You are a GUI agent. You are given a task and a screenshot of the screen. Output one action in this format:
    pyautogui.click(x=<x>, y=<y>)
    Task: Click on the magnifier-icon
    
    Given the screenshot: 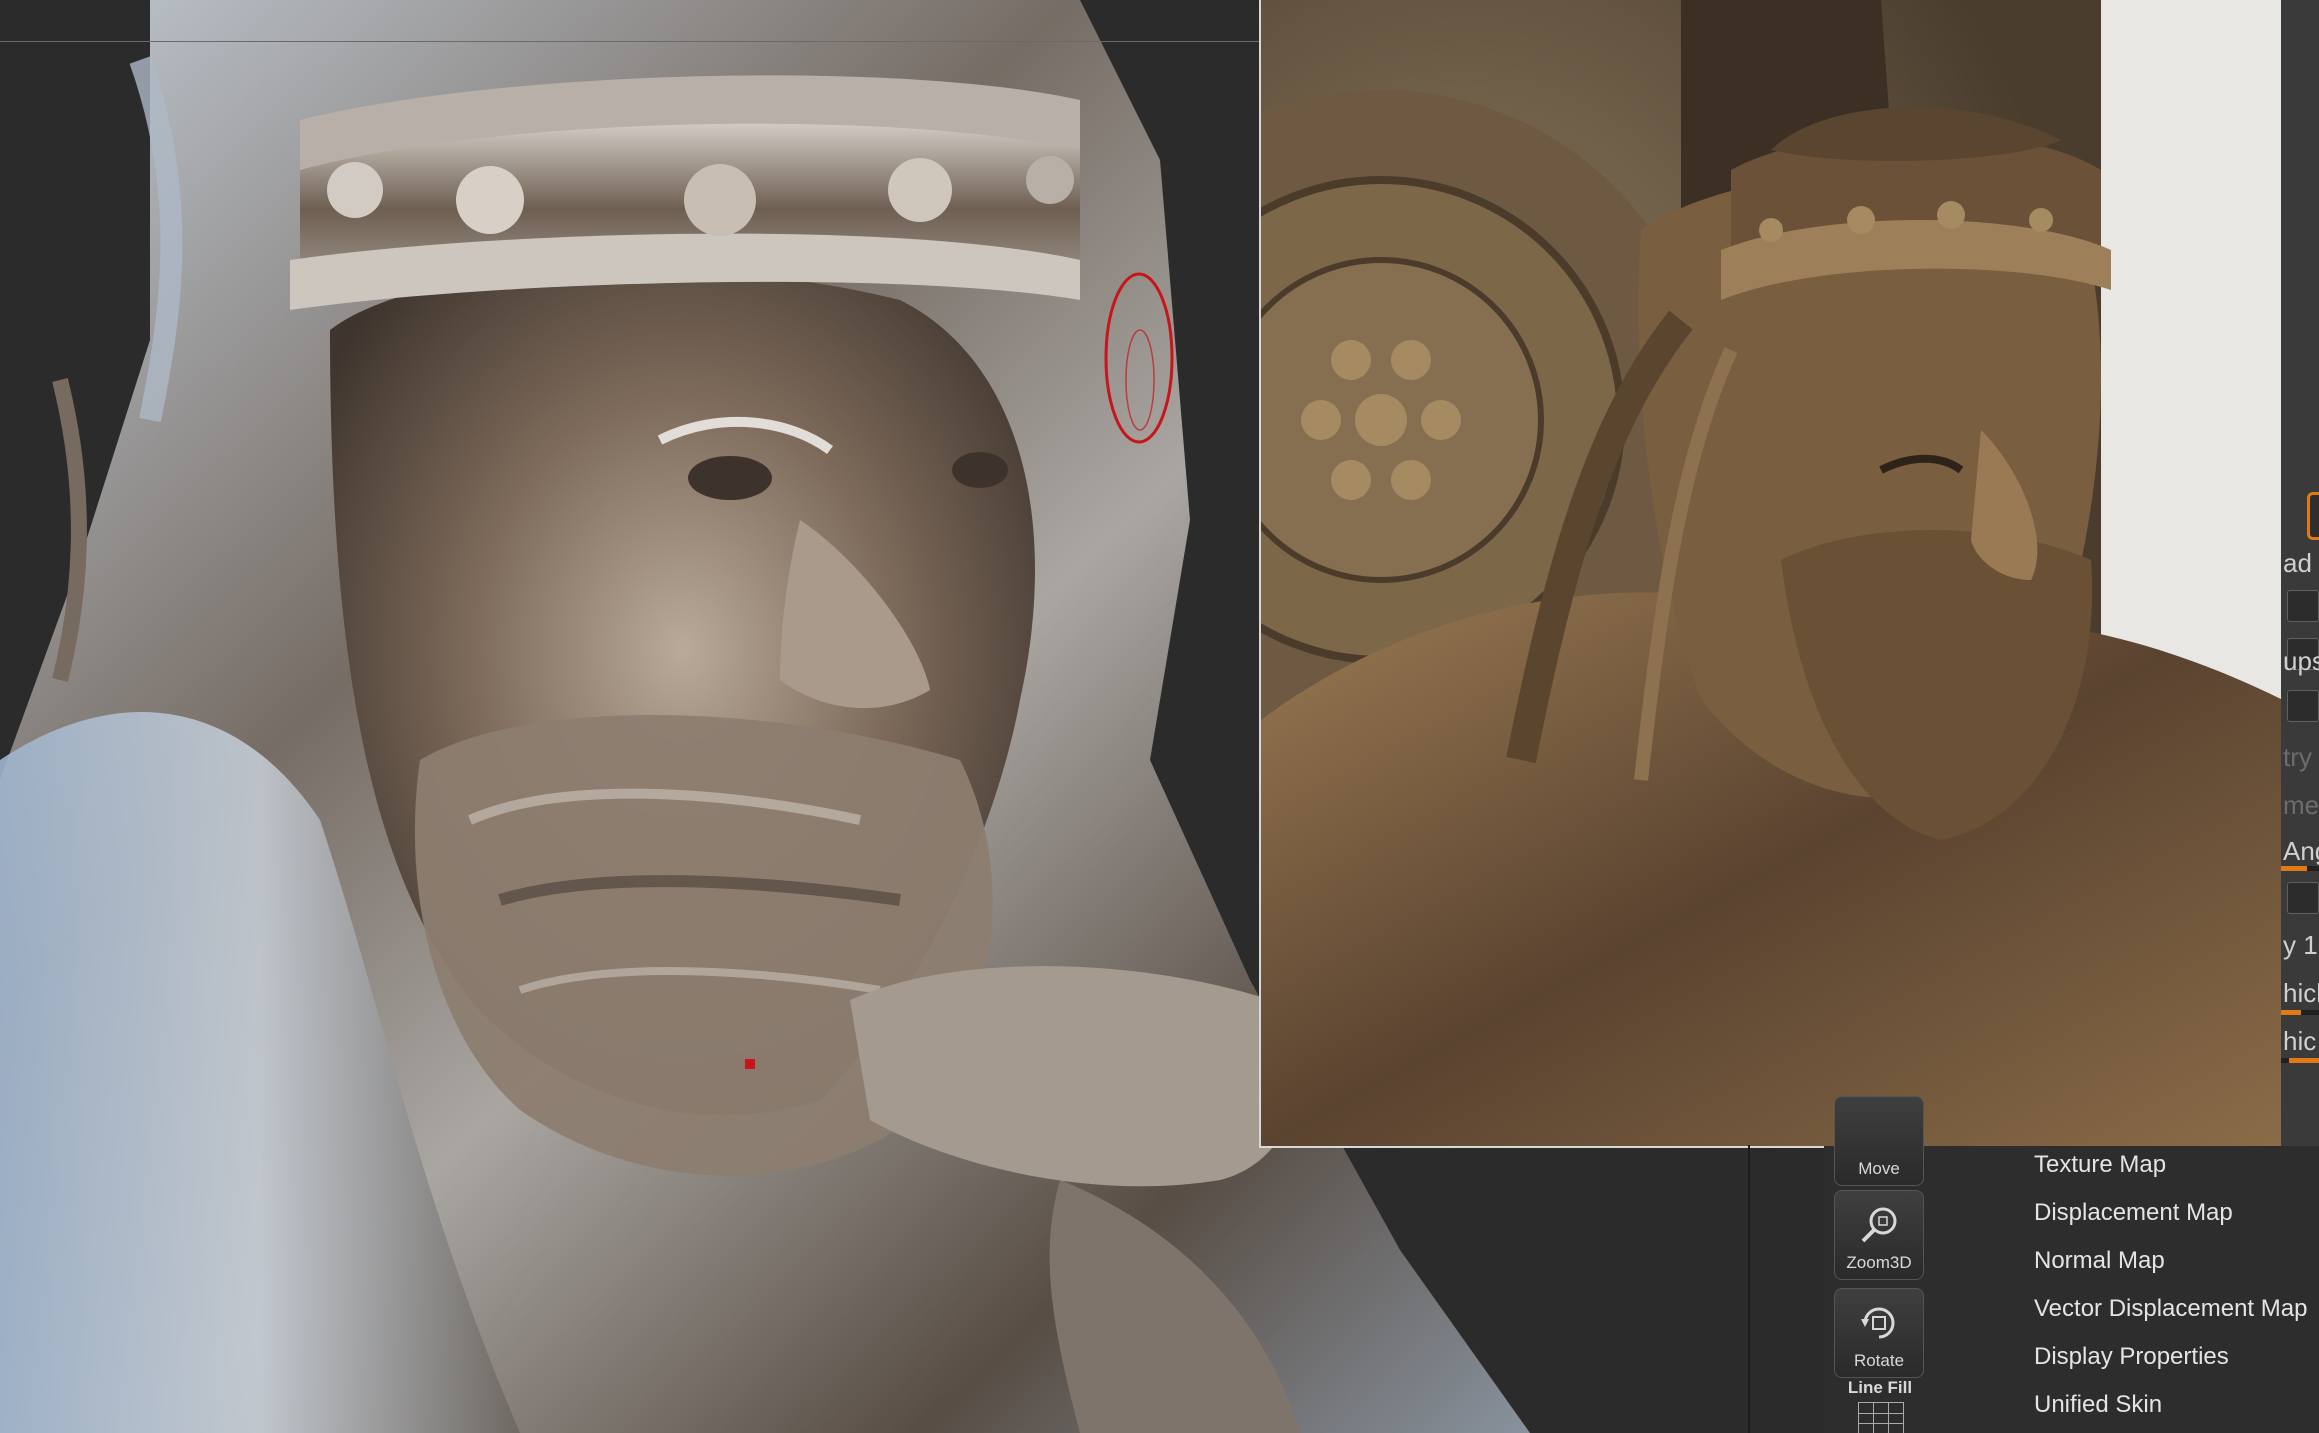 What is the action you would take?
    pyautogui.click(x=1879, y=1225)
    